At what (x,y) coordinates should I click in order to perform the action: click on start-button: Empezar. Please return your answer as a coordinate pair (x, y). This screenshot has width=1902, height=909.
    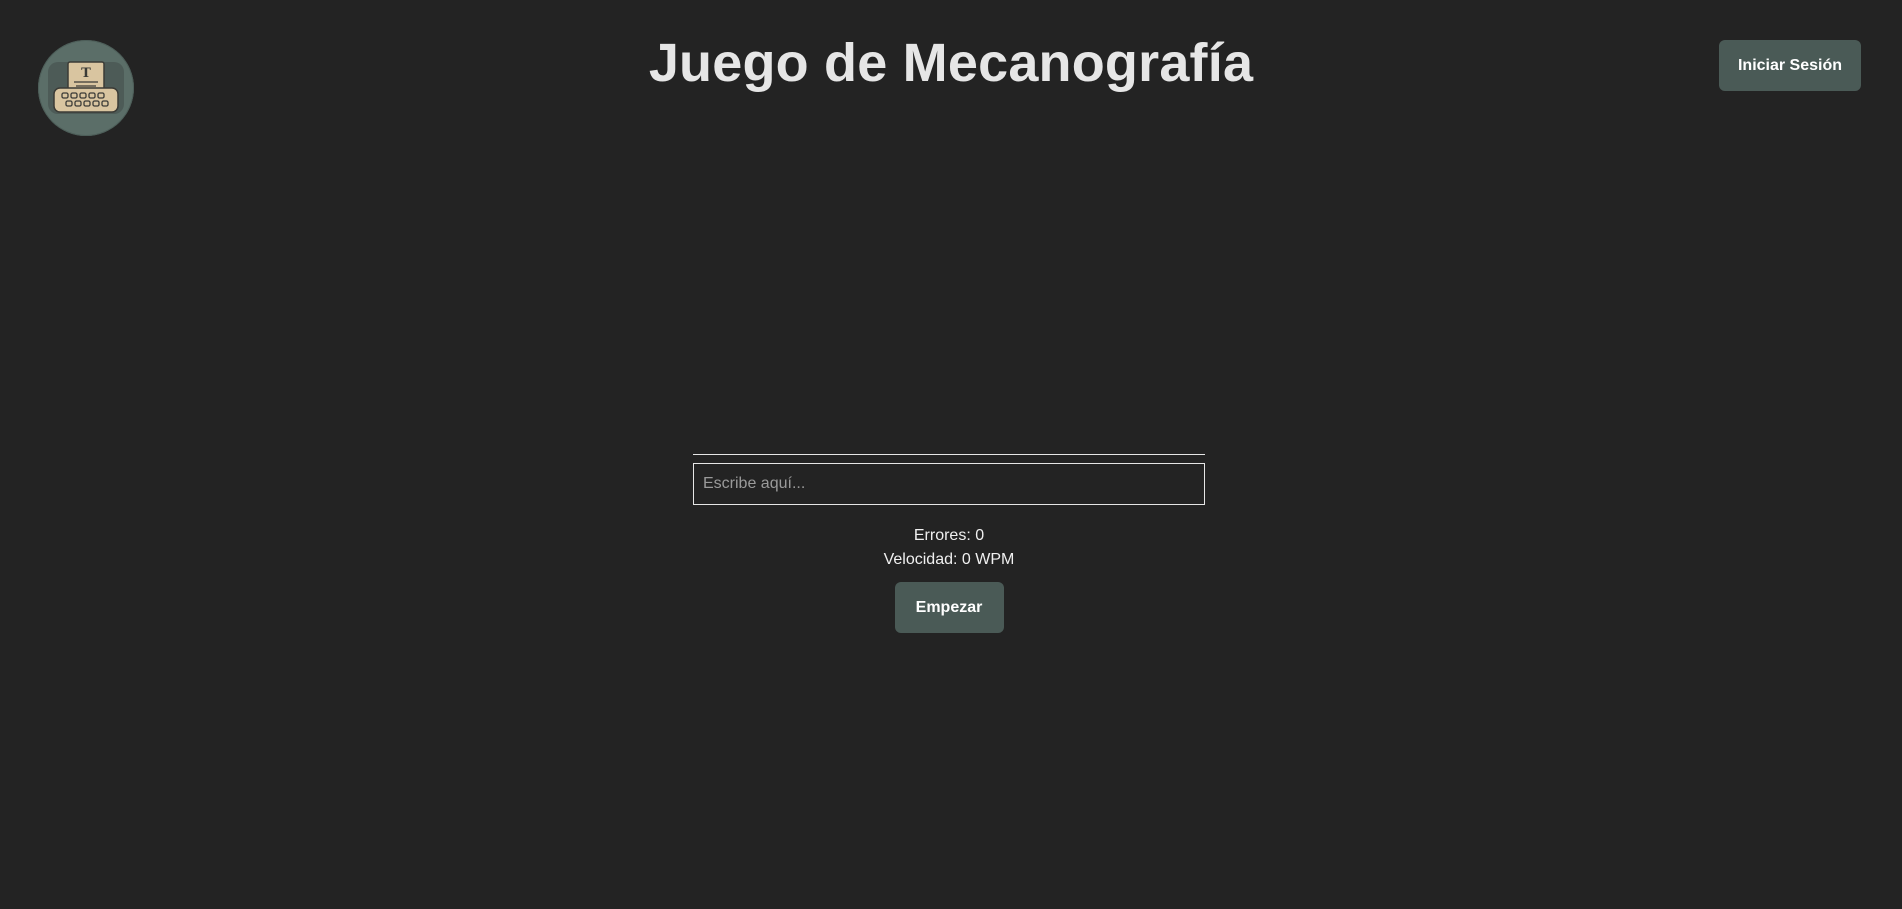
    Looking at the image, I should click on (949, 607).